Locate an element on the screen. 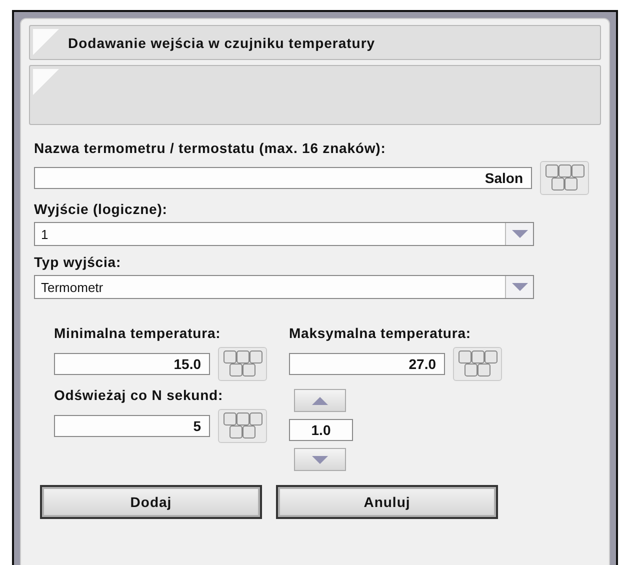  field-label: Wyjście (logiczne): is located at coordinates (101, 209).